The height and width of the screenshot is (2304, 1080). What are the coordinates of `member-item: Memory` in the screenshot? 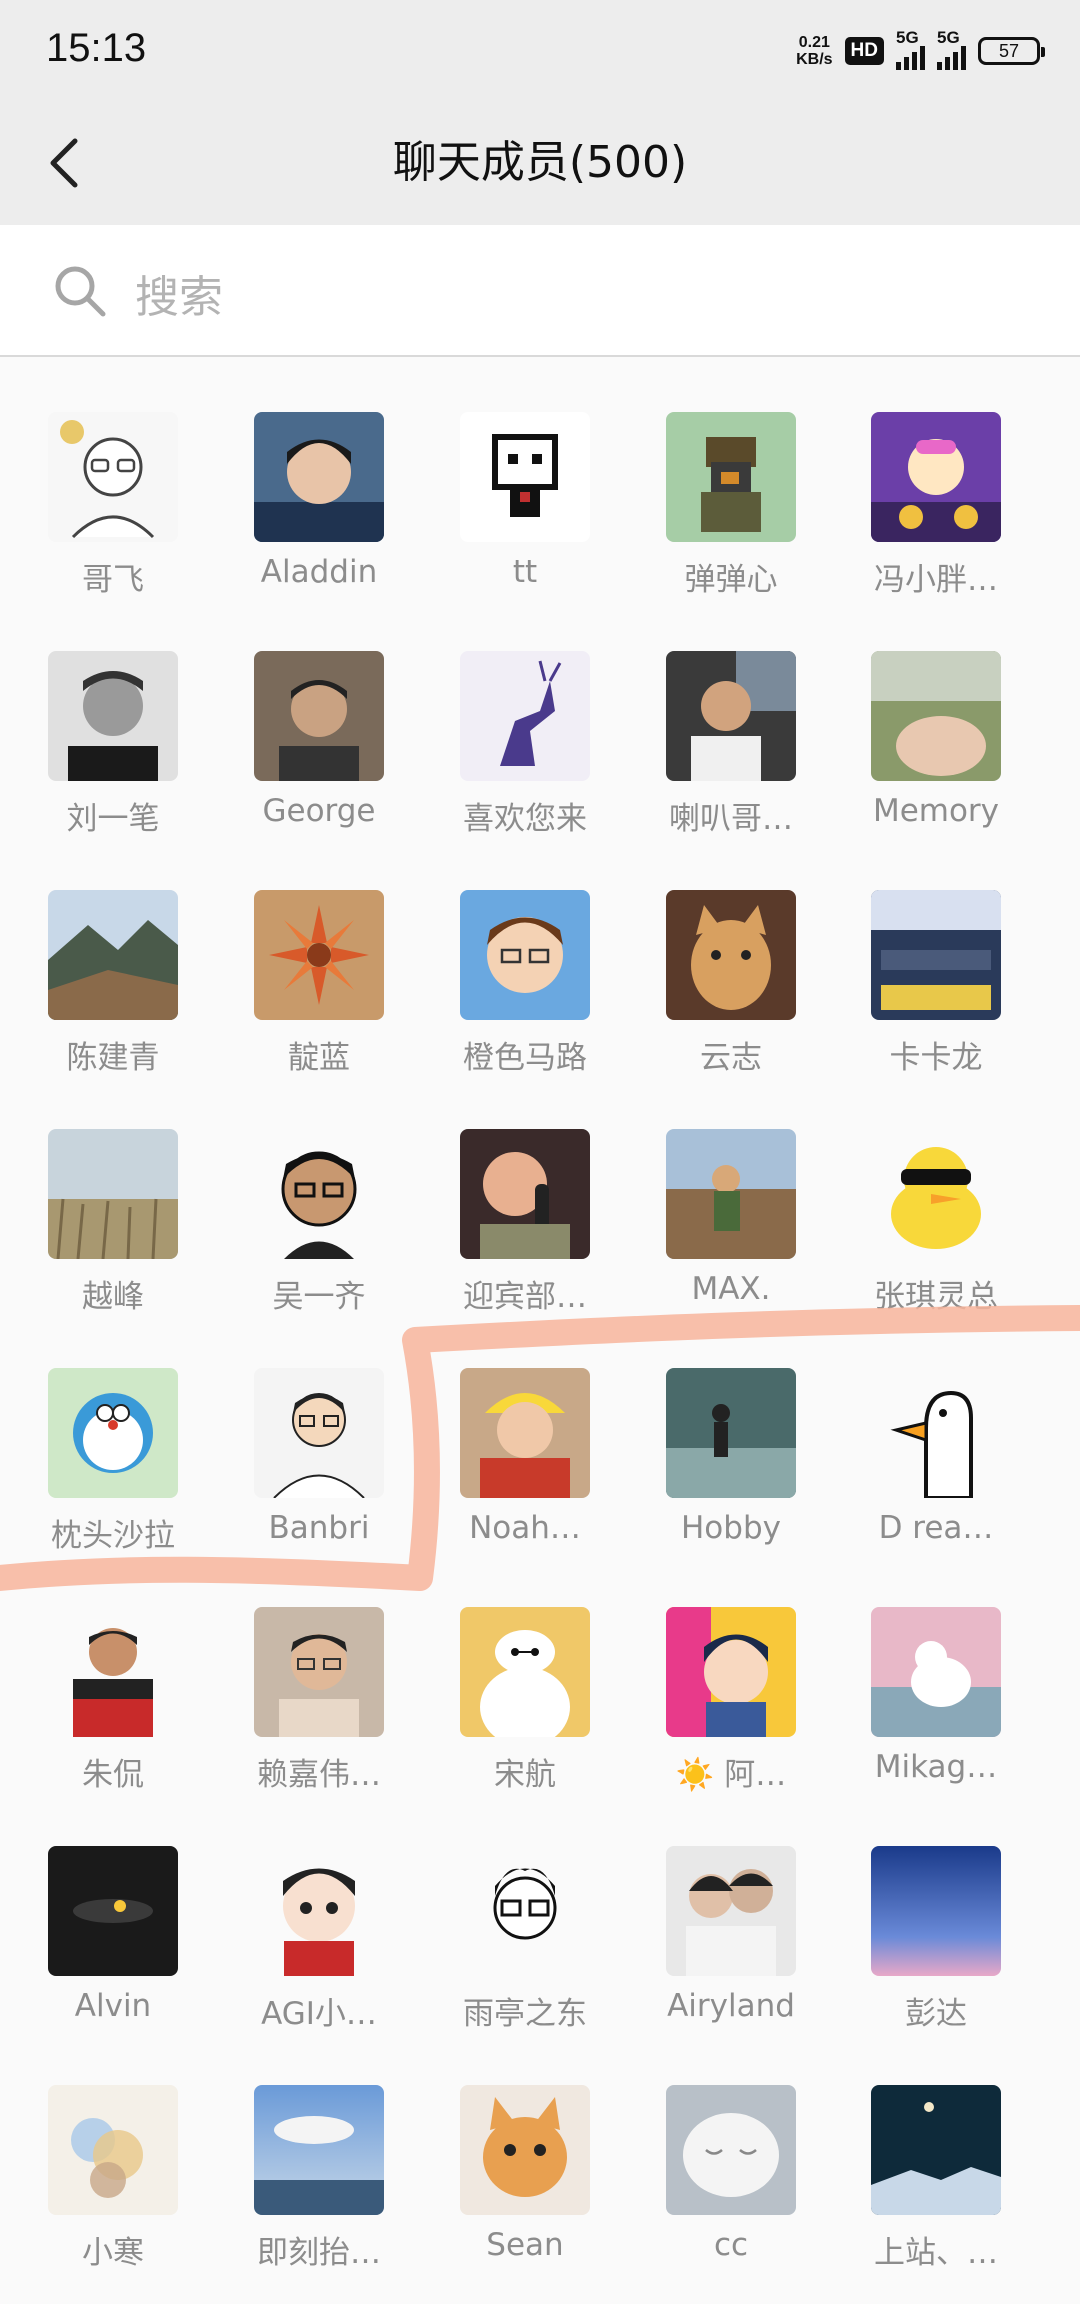 It's located at (936, 741).